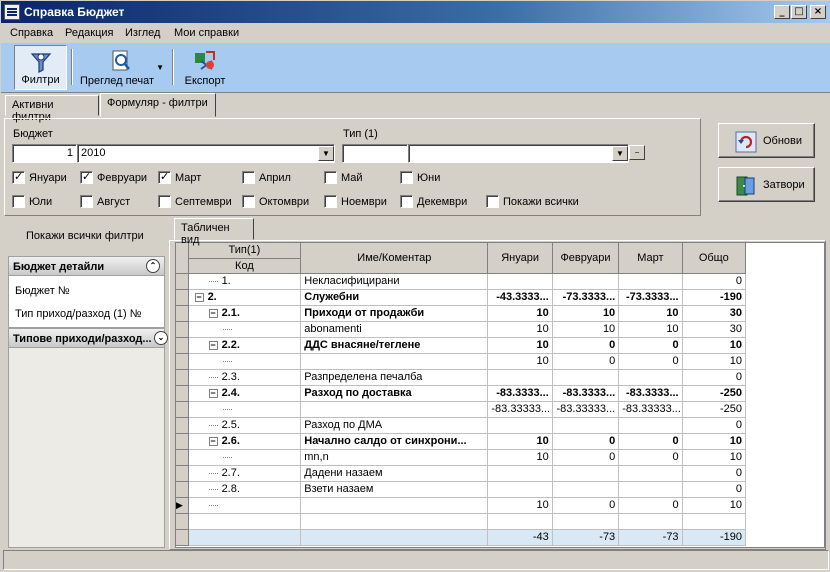  I want to click on minimize-button: _, so click(782, 12).